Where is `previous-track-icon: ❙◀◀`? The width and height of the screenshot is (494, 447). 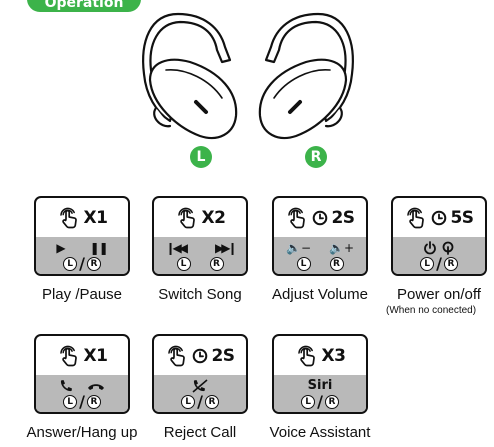 previous-track-icon: ❙◀◀ is located at coordinates (176, 248).